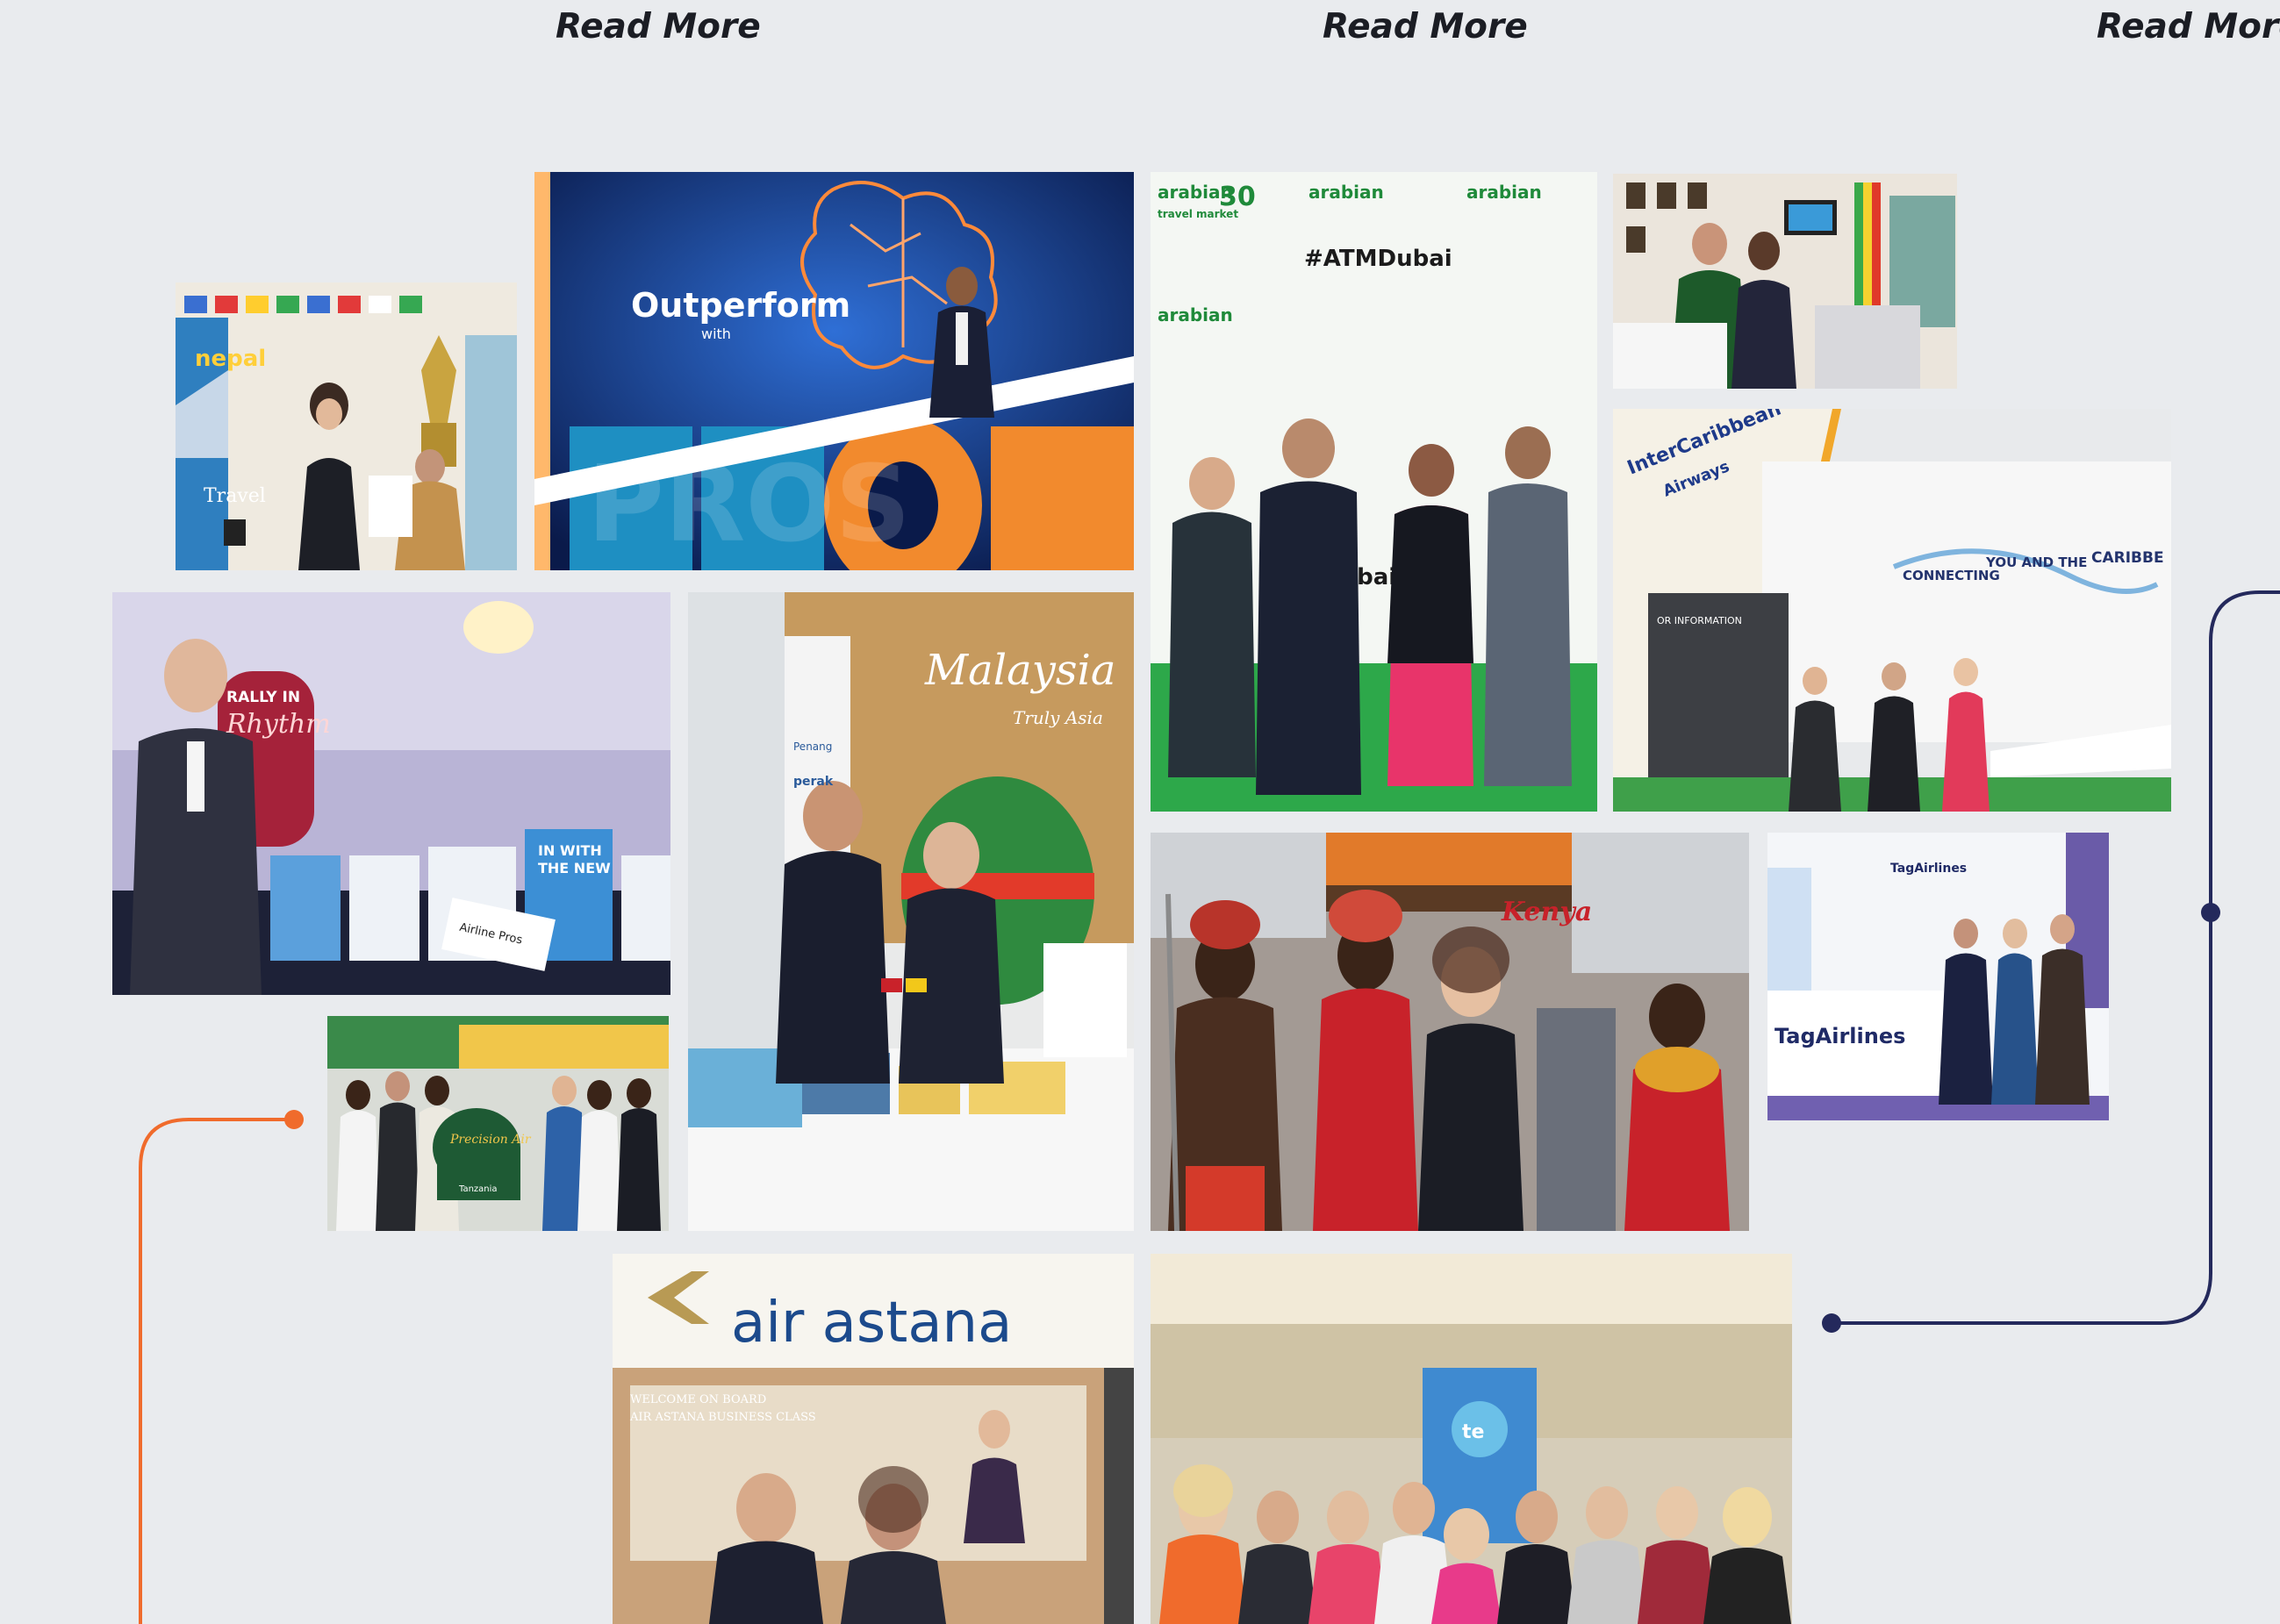 The height and width of the screenshot is (1624, 2280). Describe the element at coordinates (230, 359) in the screenshot. I see `nepal-sign: nepal` at that location.